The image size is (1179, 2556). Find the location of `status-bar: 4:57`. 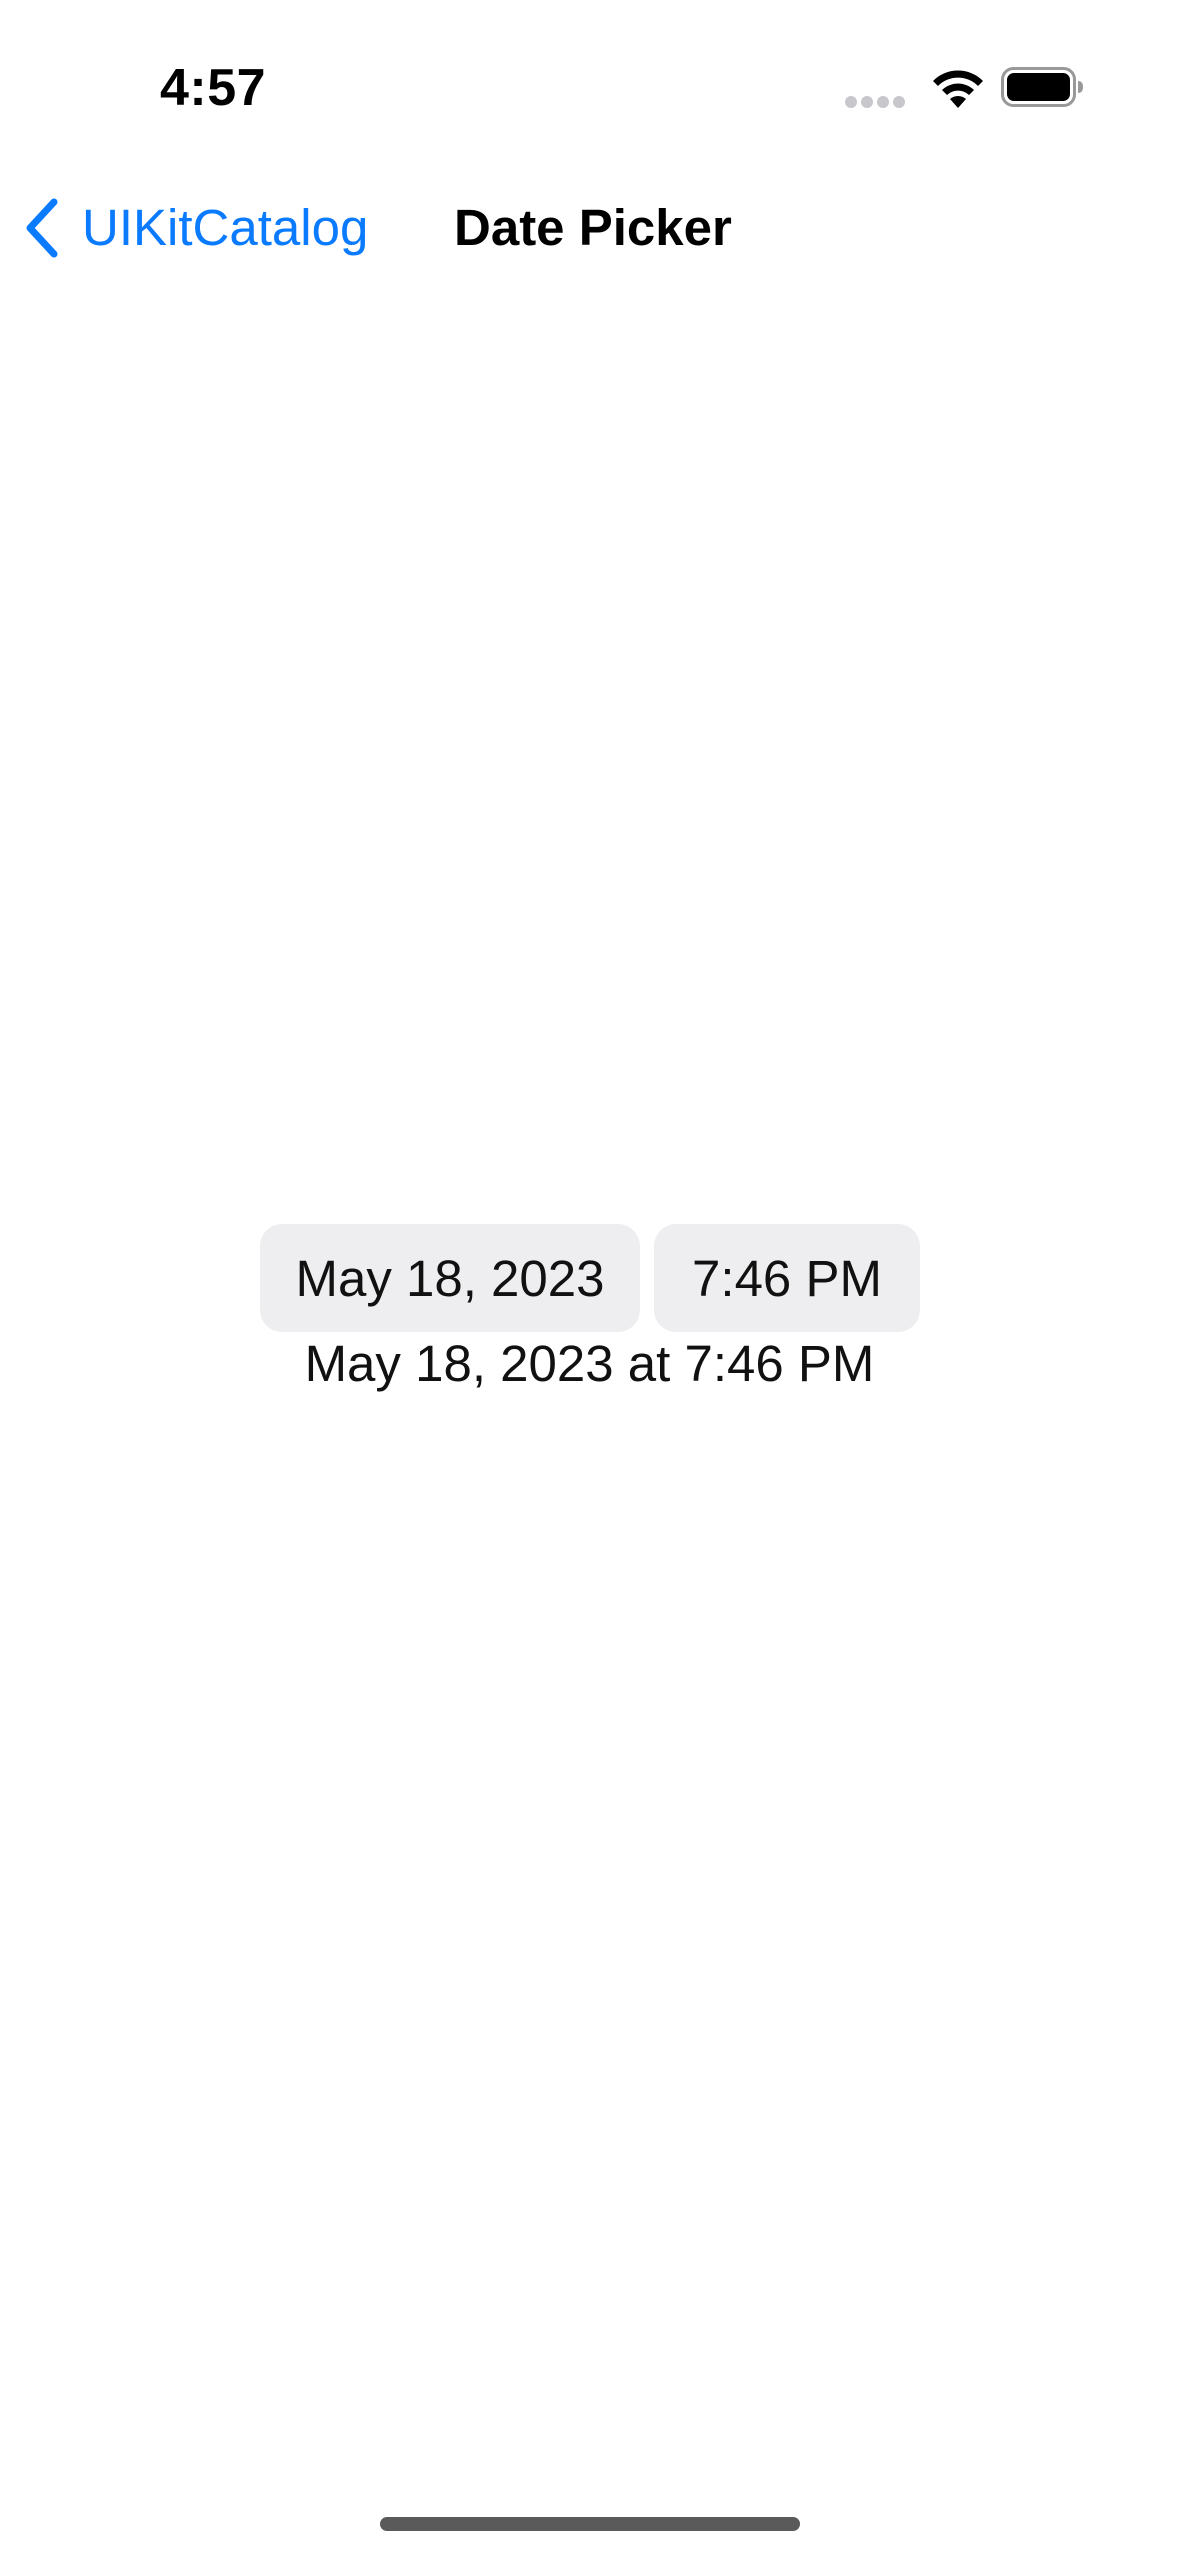

status-bar: 4:57 is located at coordinates (589, 85).